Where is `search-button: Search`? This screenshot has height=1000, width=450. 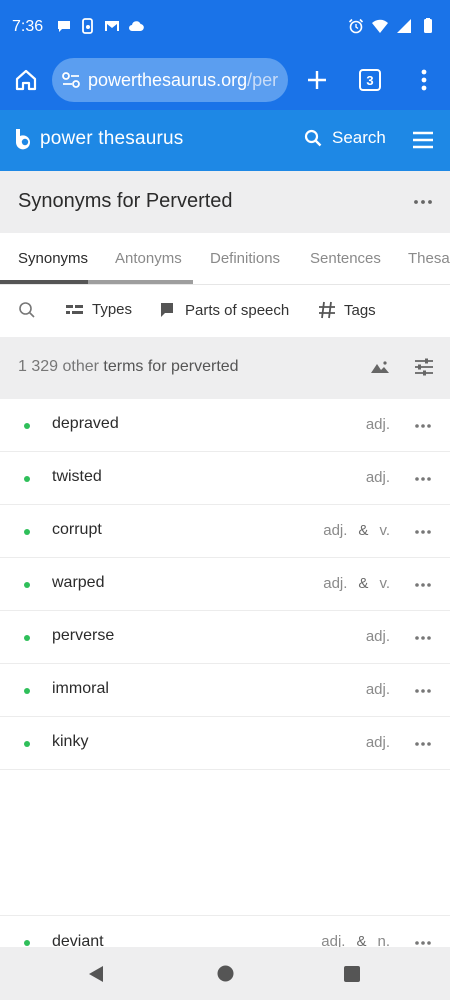 search-button: Search is located at coordinates (345, 138).